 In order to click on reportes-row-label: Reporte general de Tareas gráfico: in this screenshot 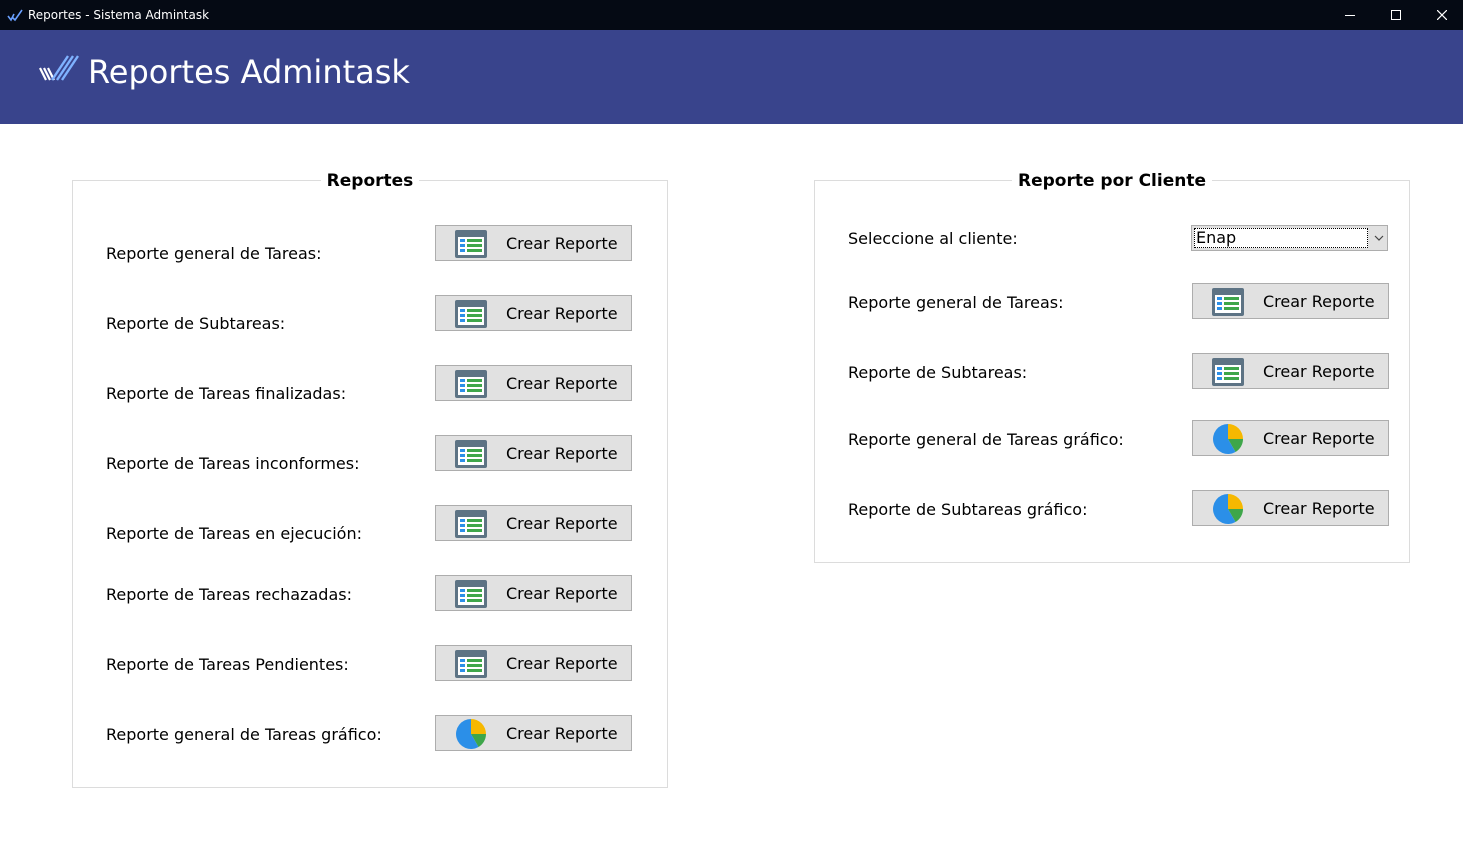, I will do `click(244, 734)`.